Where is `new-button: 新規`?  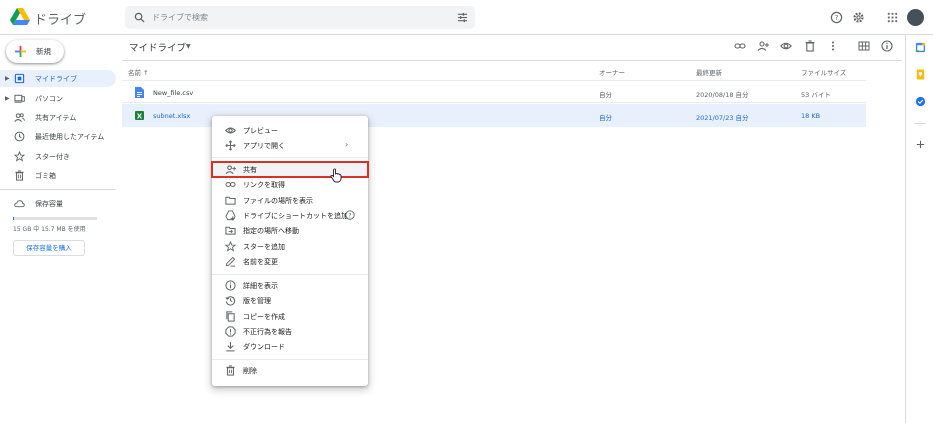
new-button: 新規 is located at coordinates (35, 51).